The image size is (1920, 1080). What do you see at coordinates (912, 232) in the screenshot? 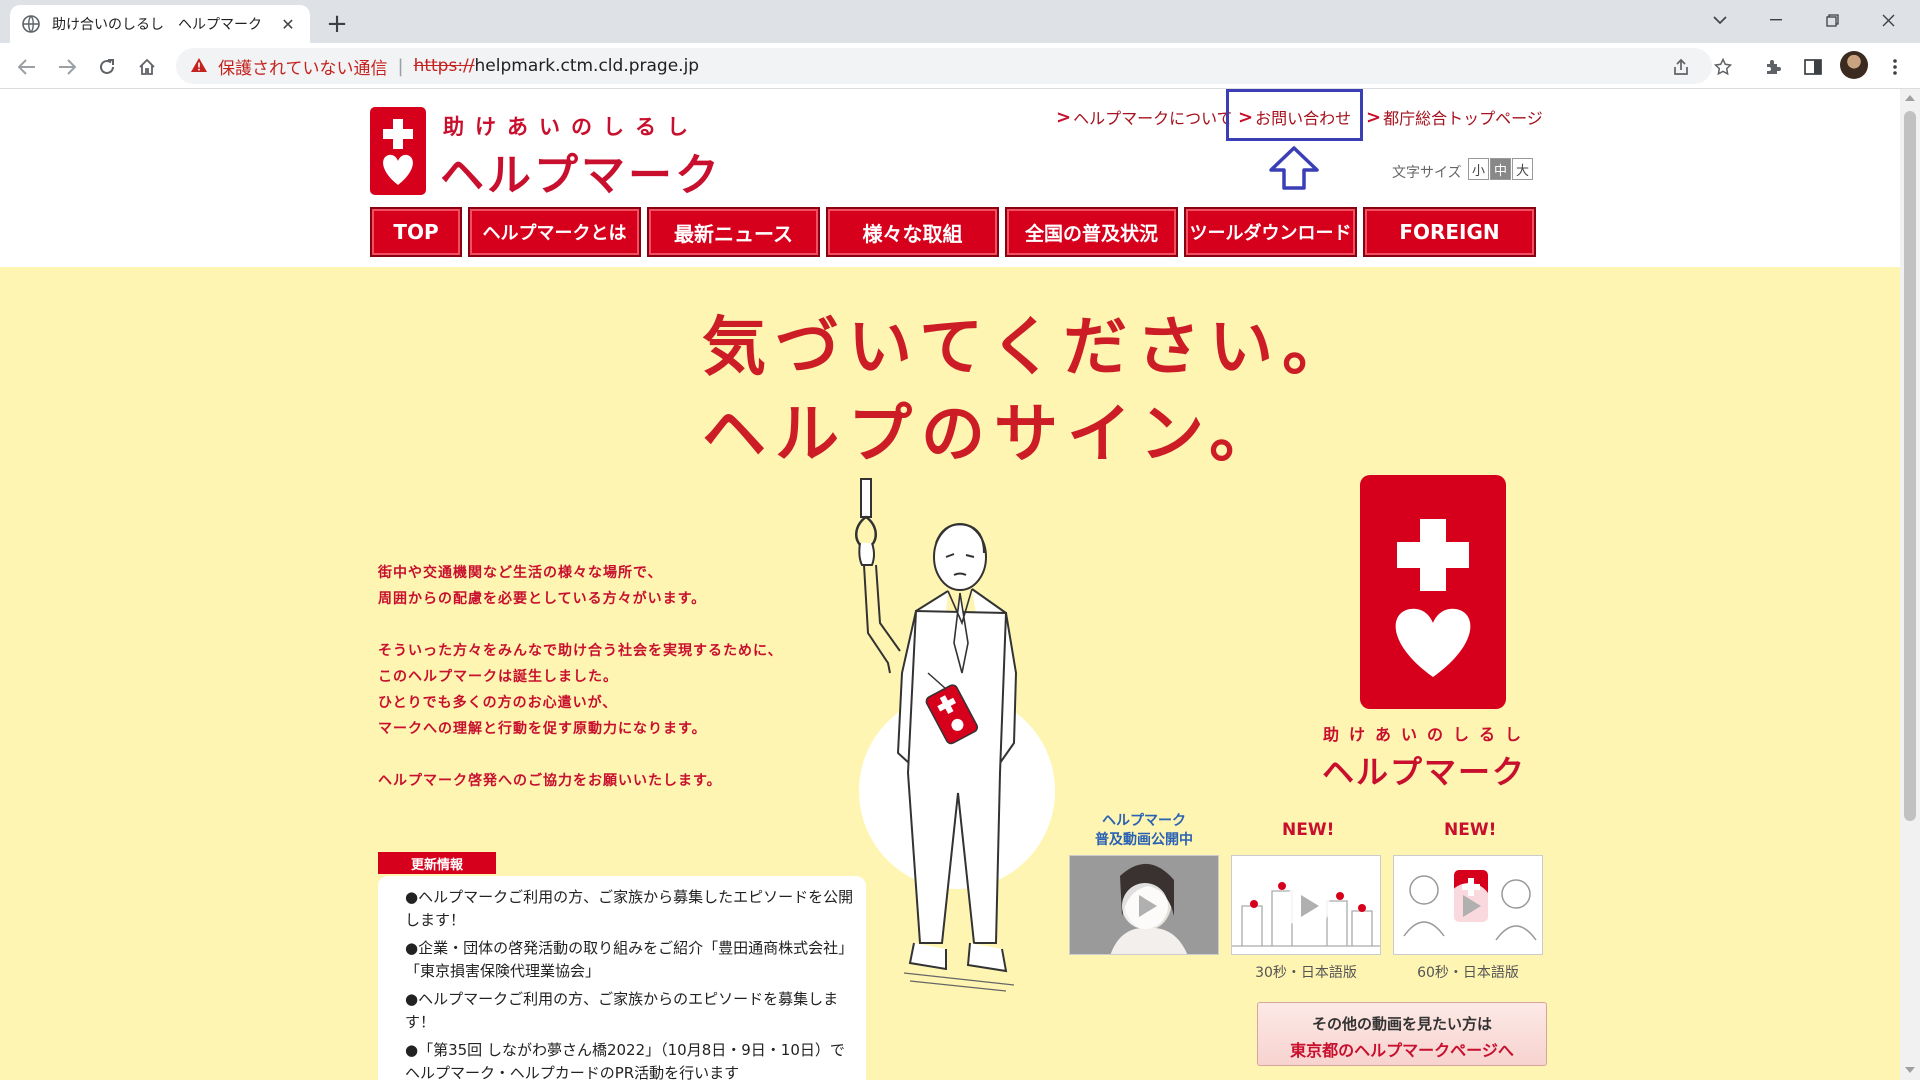
I see `nav-initiatives: 様々な取組` at bounding box center [912, 232].